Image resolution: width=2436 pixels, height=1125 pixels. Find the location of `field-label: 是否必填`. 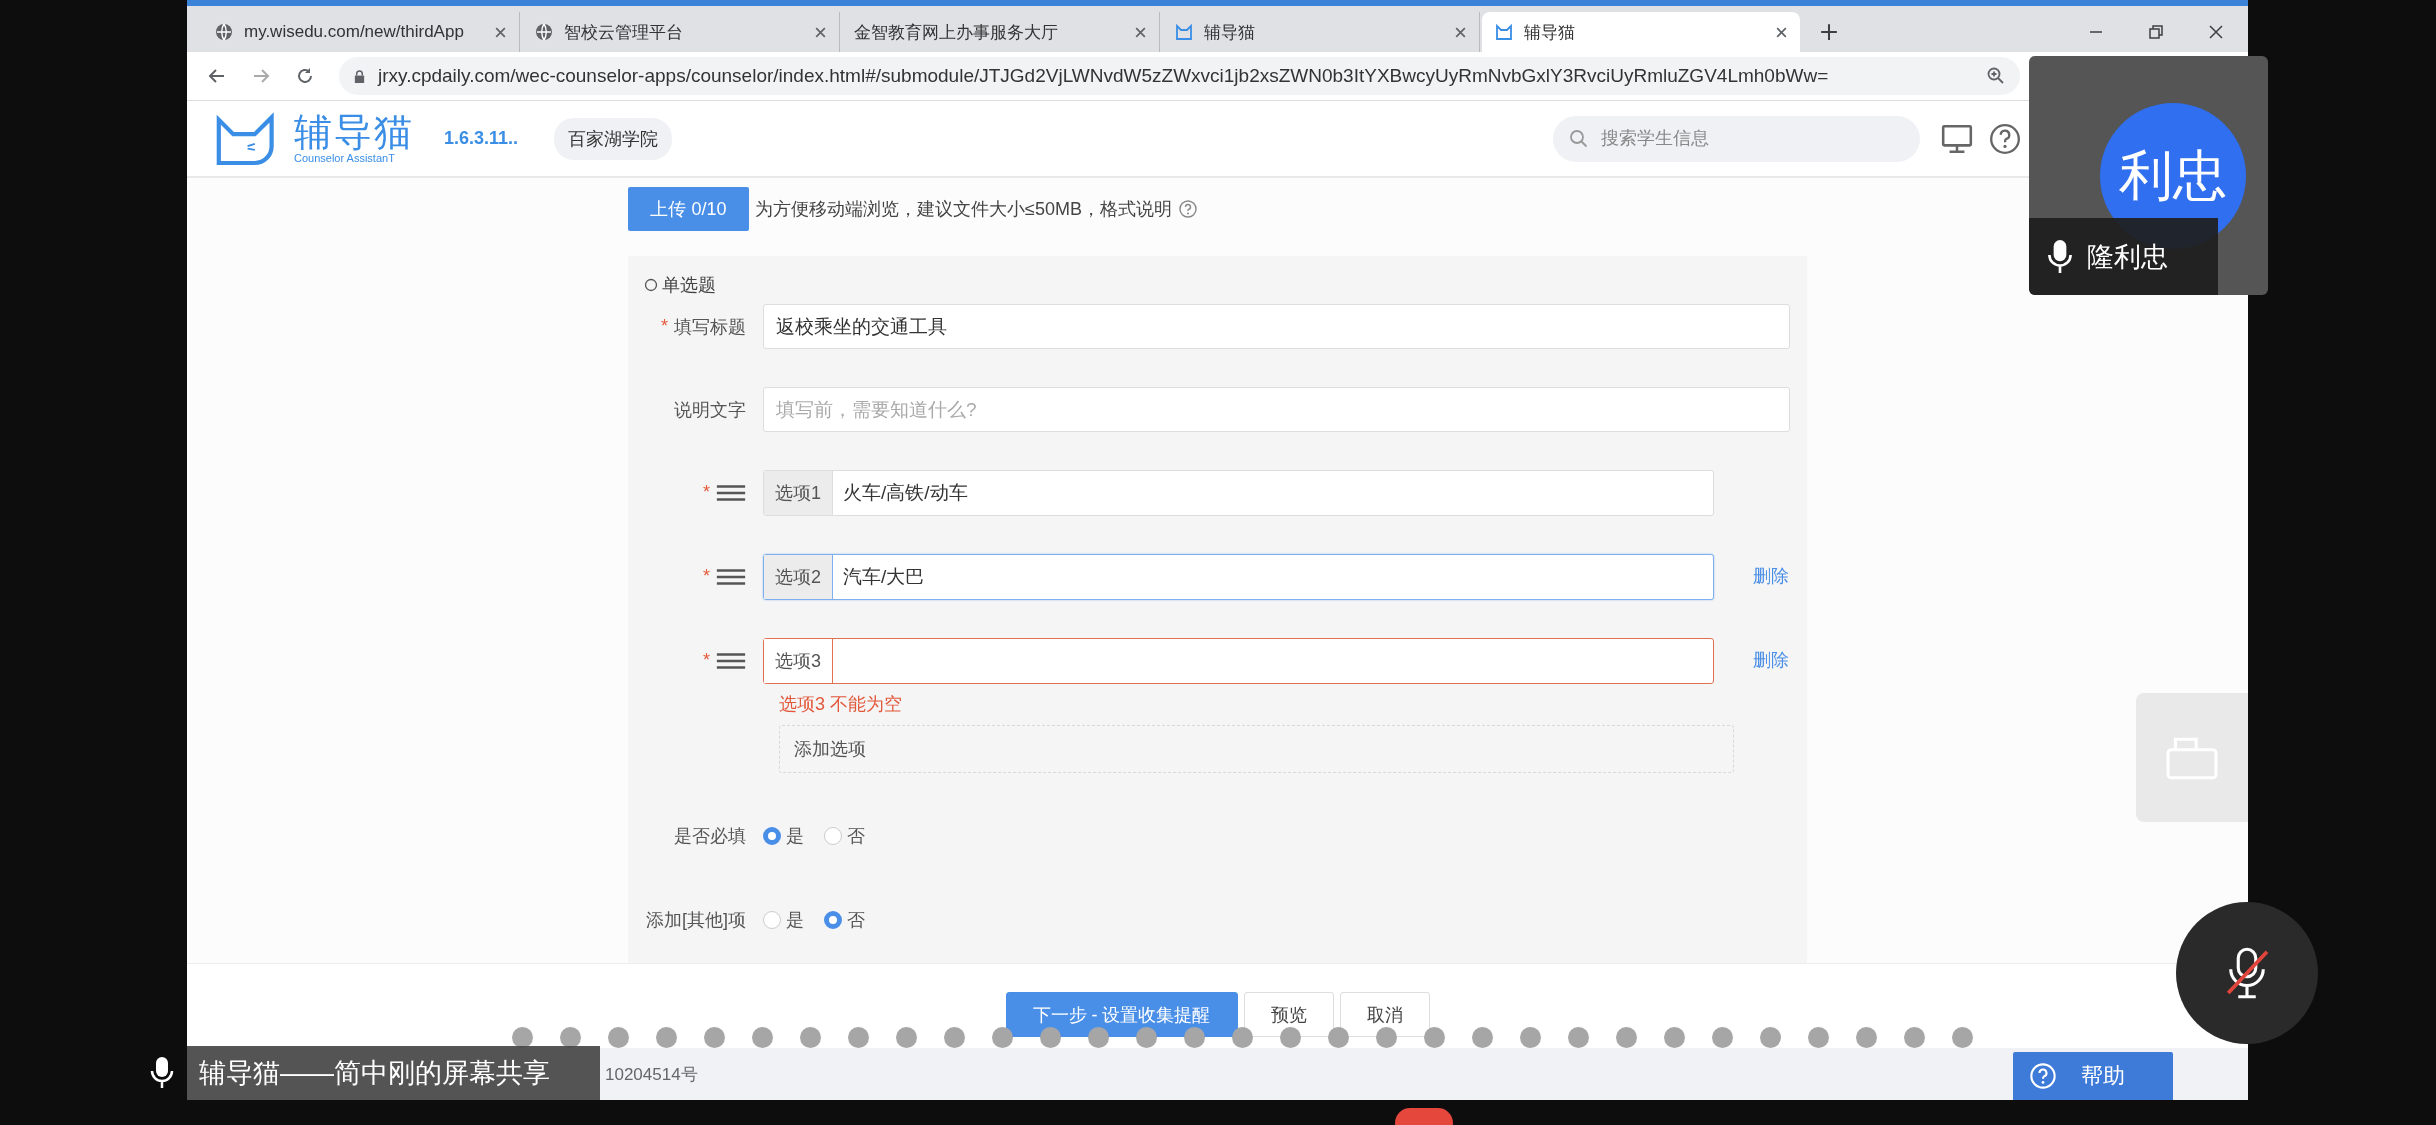

field-label: 是否必填 is located at coordinates (710, 836).